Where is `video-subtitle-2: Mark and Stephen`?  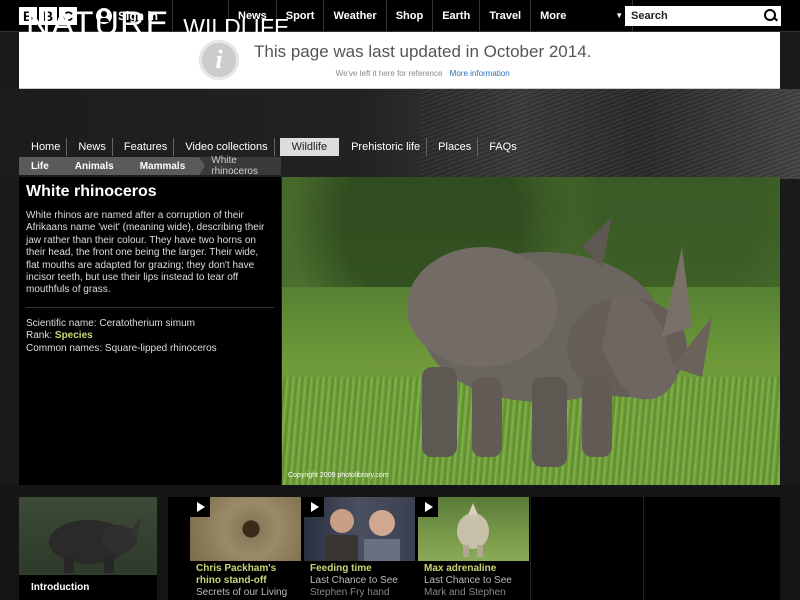
video-subtitle-2: Mark and Stephen is located at coordinates (465, 592).